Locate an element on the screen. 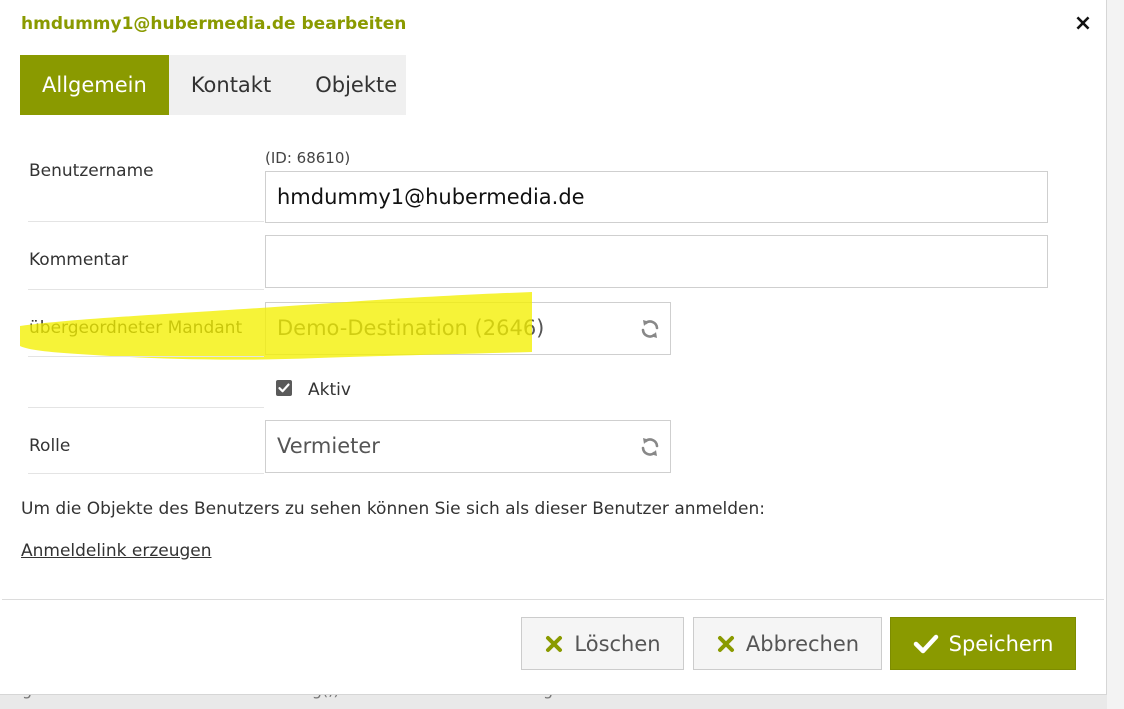 This screenshot has width=1124, height=709. footer-divider is located at coordinates (553, 599).